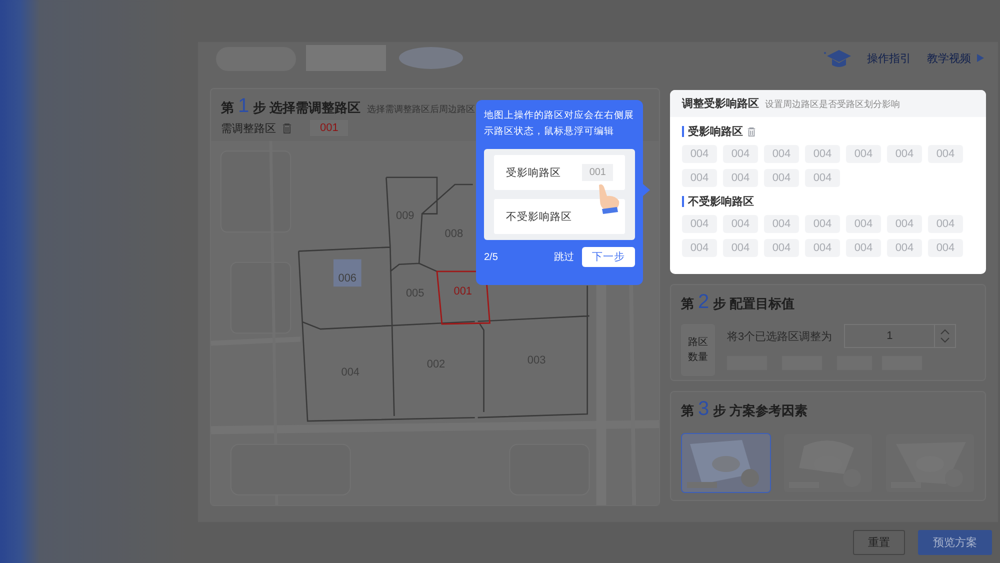  I want to click on section-title: 不受影响路区, so click(721, 201).